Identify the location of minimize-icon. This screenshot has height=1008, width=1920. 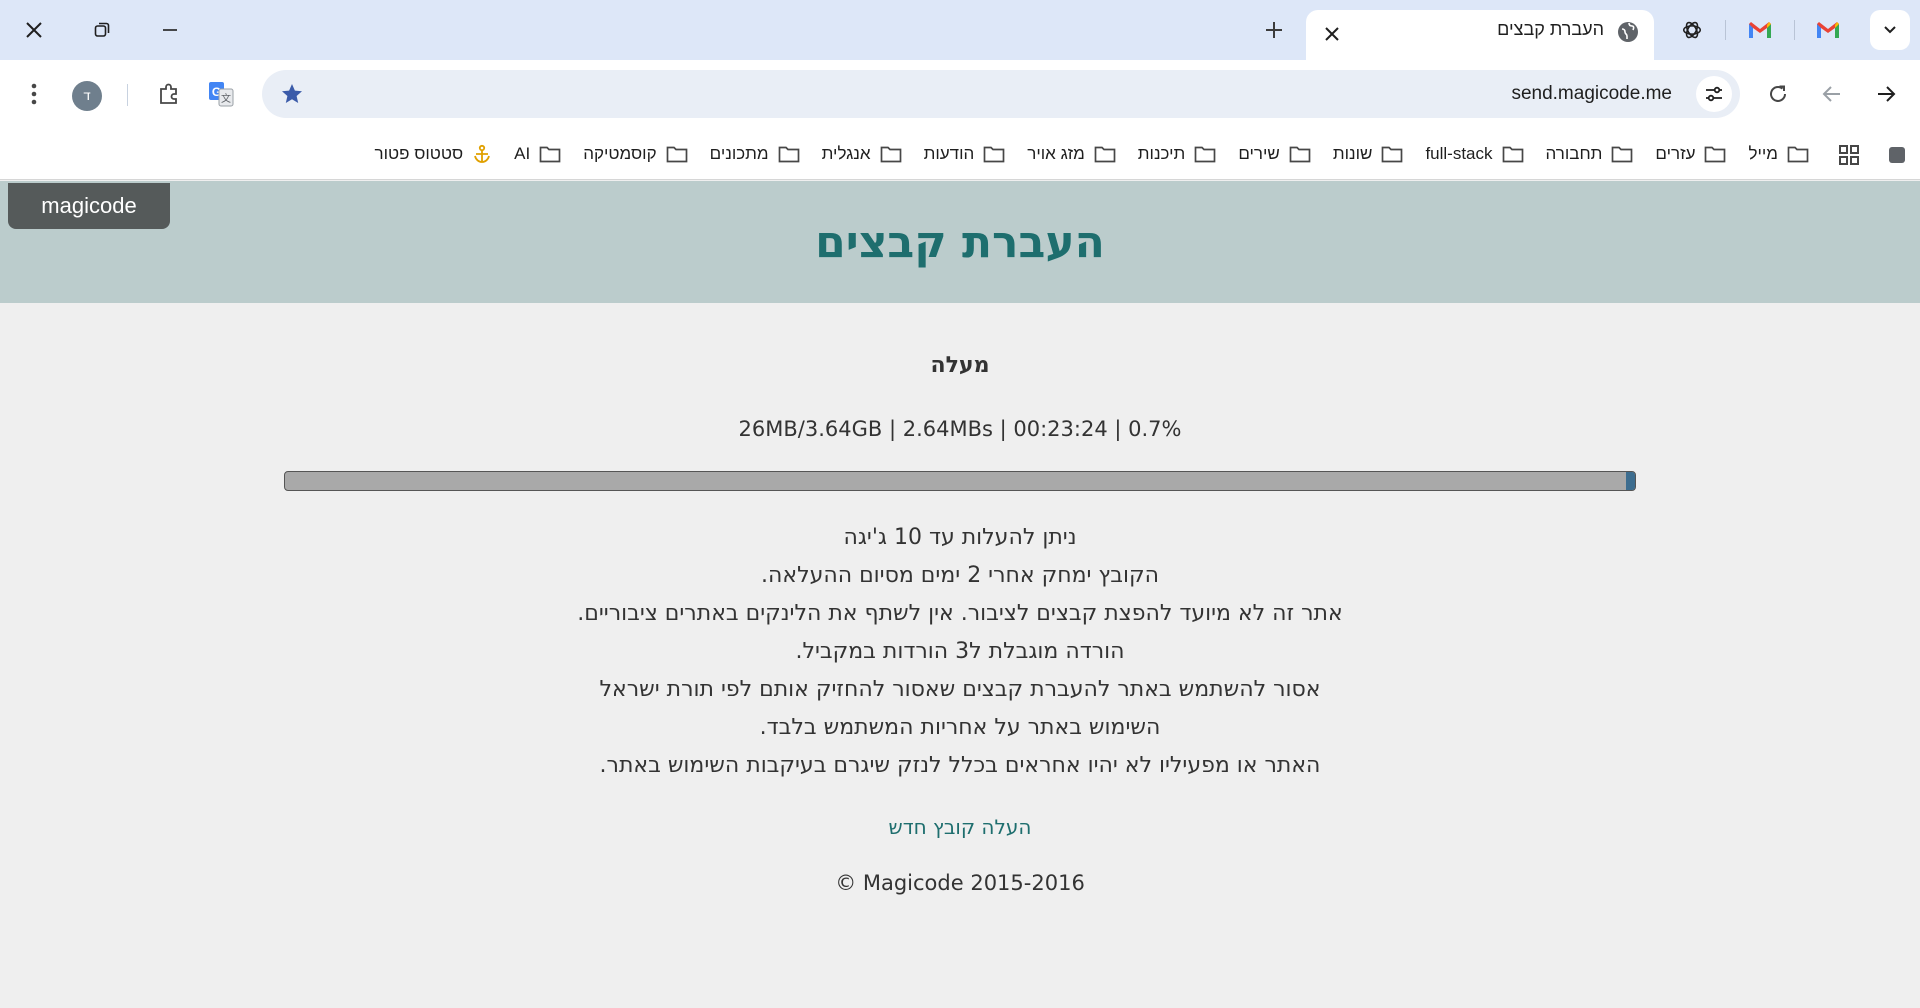
(170, 30).